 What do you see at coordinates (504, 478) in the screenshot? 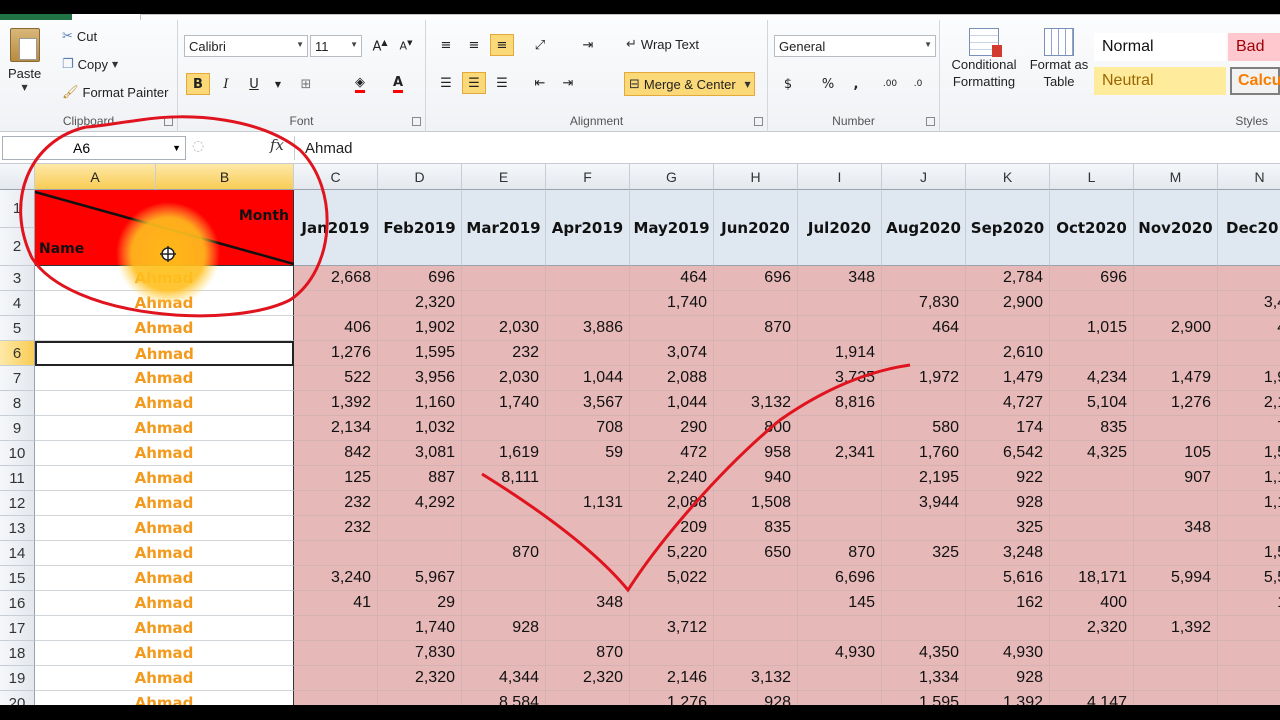
I see `value-cell: 8,111` at bounding box center [504, 478].